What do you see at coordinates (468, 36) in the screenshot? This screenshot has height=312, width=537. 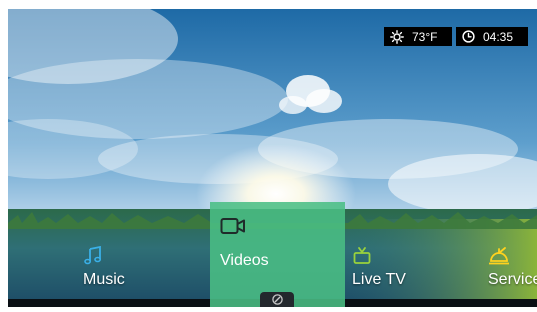 I see `clock-icon` at bounding box center [468, 36].